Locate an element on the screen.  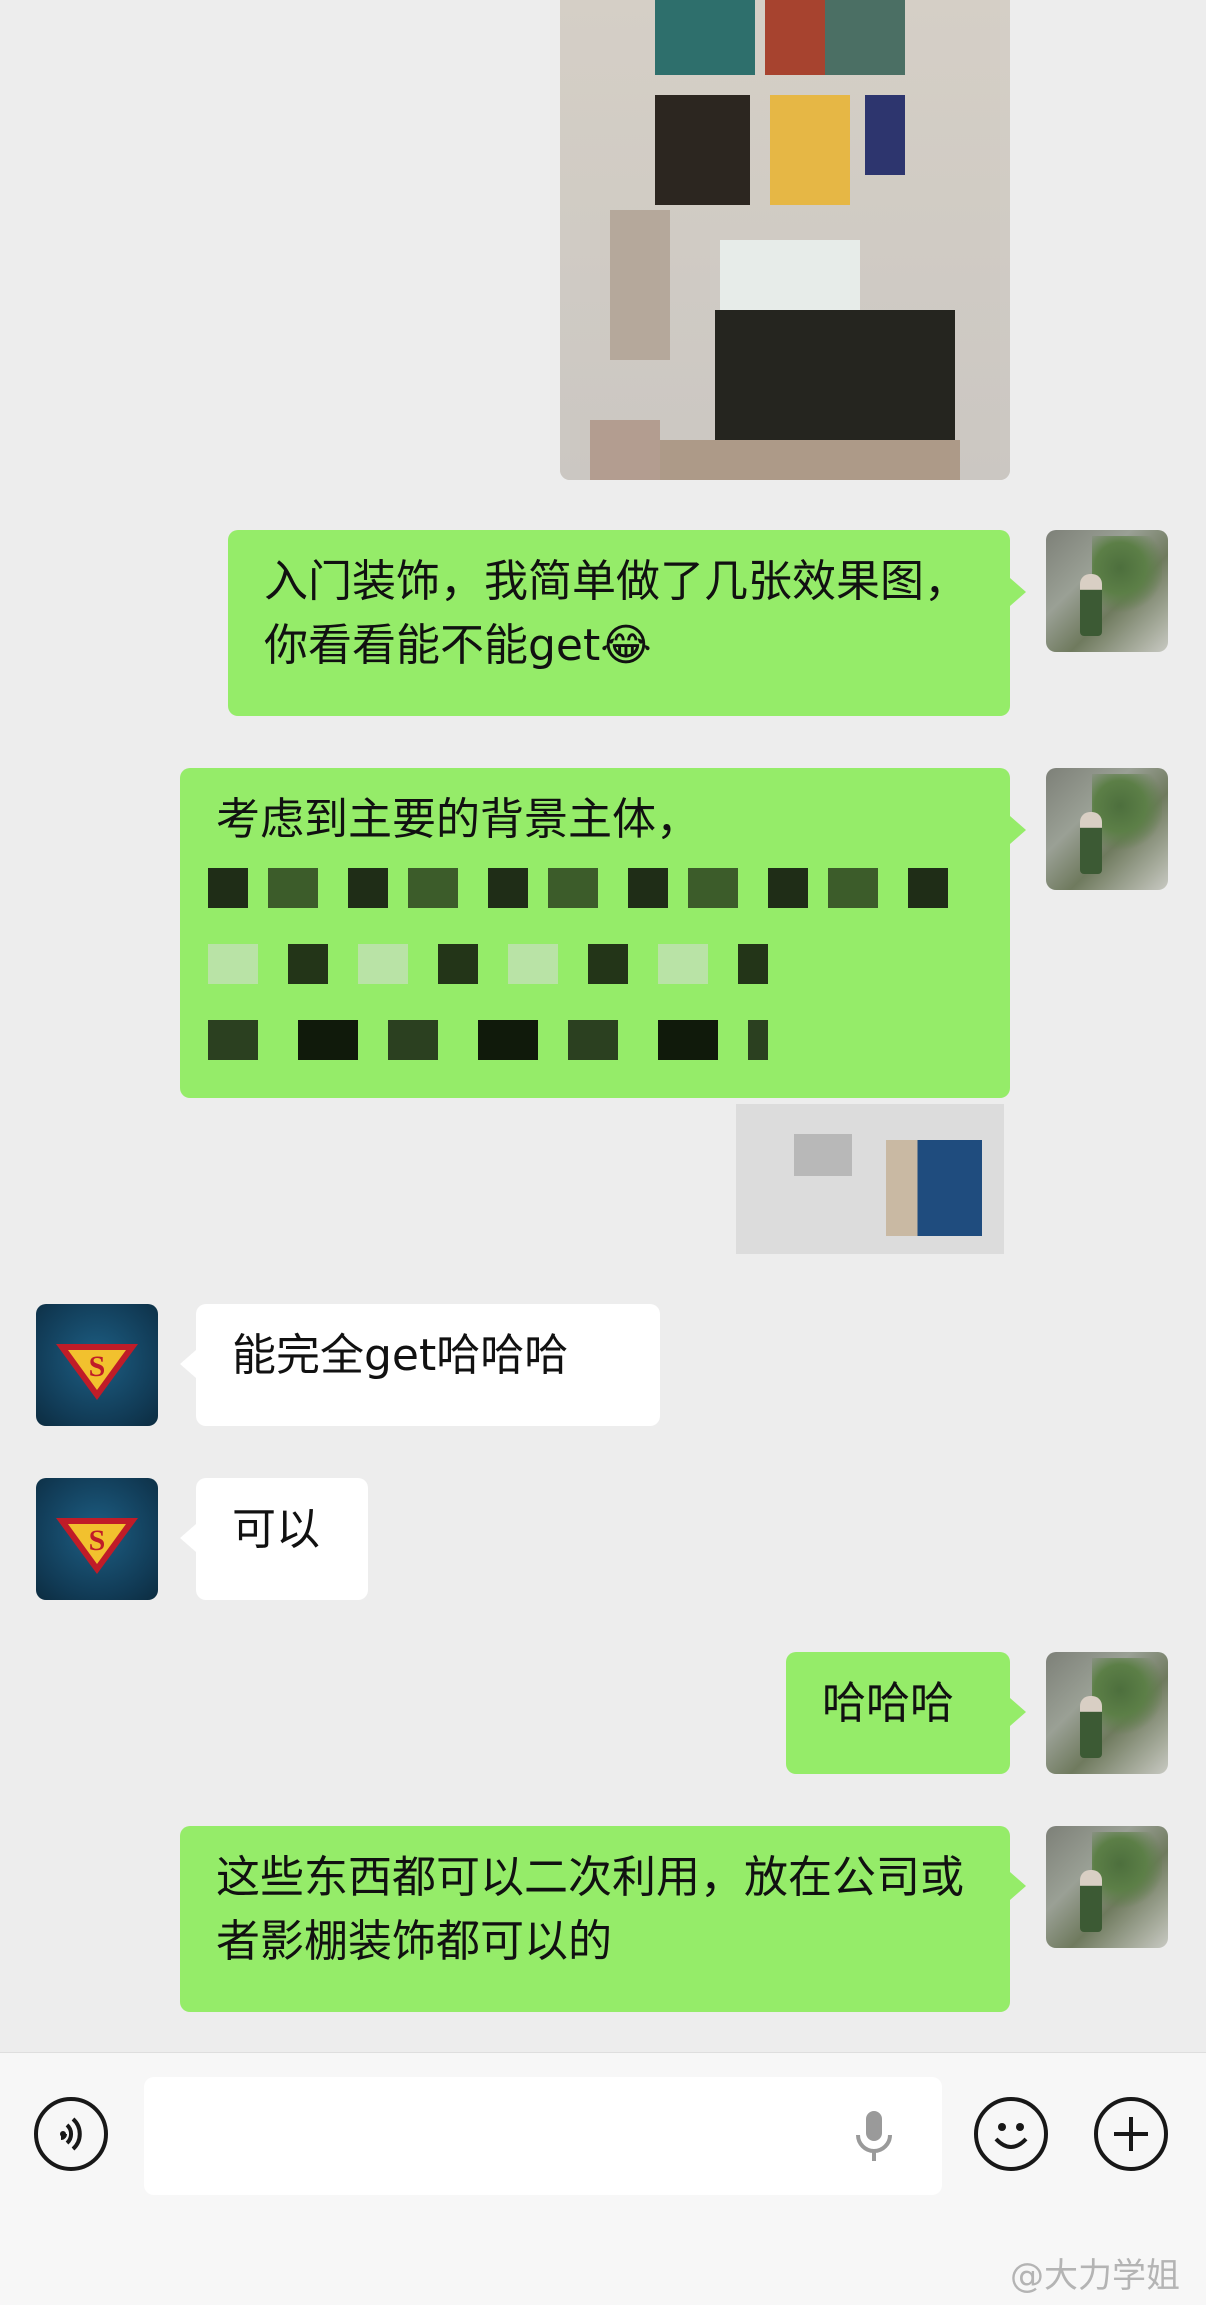
emoji-icon is located at coordinates (1011, 2136).